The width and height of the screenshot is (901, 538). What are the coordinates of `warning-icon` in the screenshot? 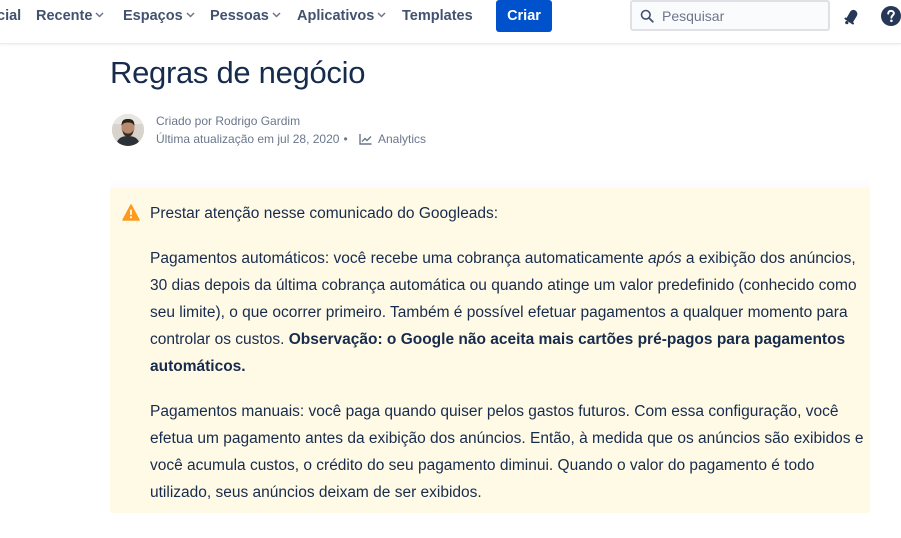 It's located at (131, 212).